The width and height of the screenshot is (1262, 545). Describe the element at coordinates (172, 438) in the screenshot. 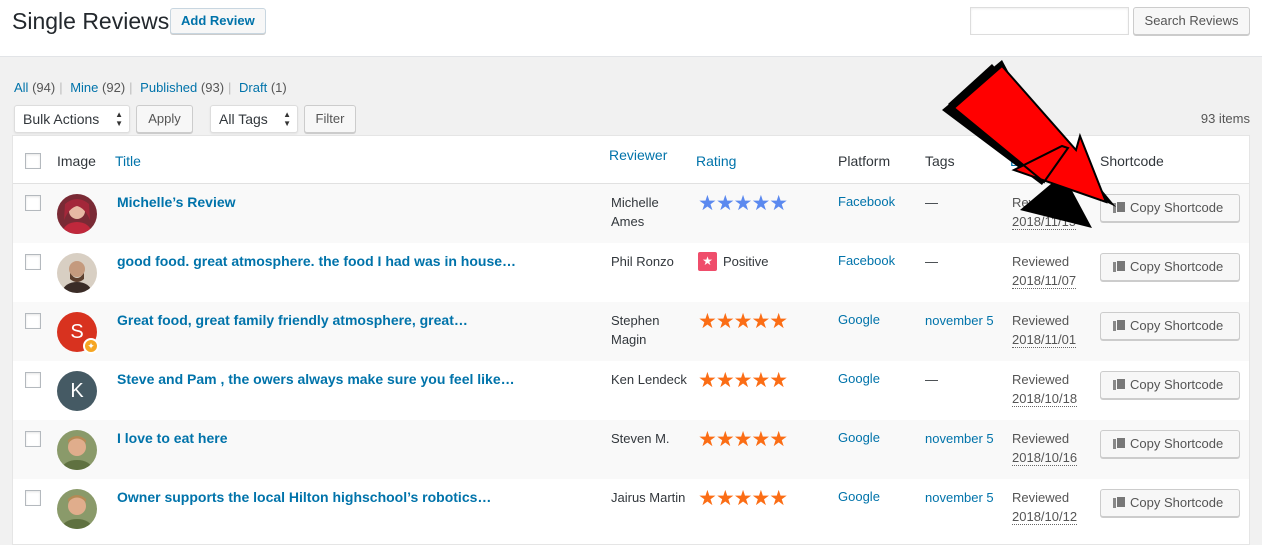

I see `review-title-link: I love to eat here` at that location.